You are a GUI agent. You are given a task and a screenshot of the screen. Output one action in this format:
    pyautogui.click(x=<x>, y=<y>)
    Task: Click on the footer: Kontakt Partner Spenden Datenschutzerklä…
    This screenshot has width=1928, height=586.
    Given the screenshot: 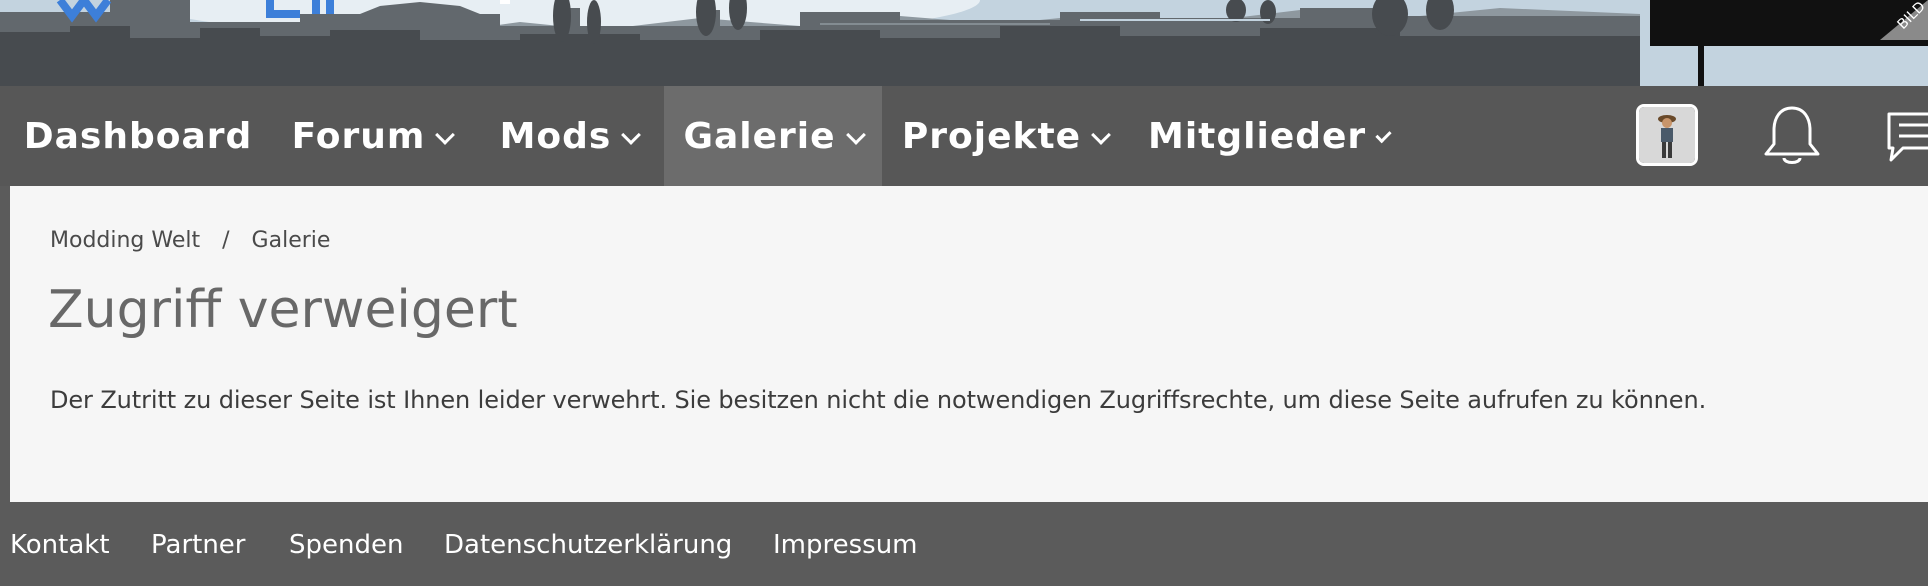 What is the action you would take?
    pyautogui.click(x=964, y=544)
    